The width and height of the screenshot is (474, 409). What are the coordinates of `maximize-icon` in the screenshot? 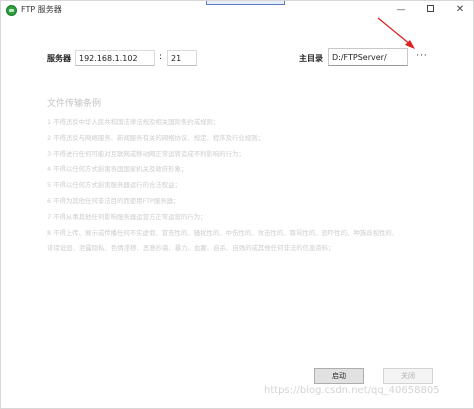 It's located at (430, 8).